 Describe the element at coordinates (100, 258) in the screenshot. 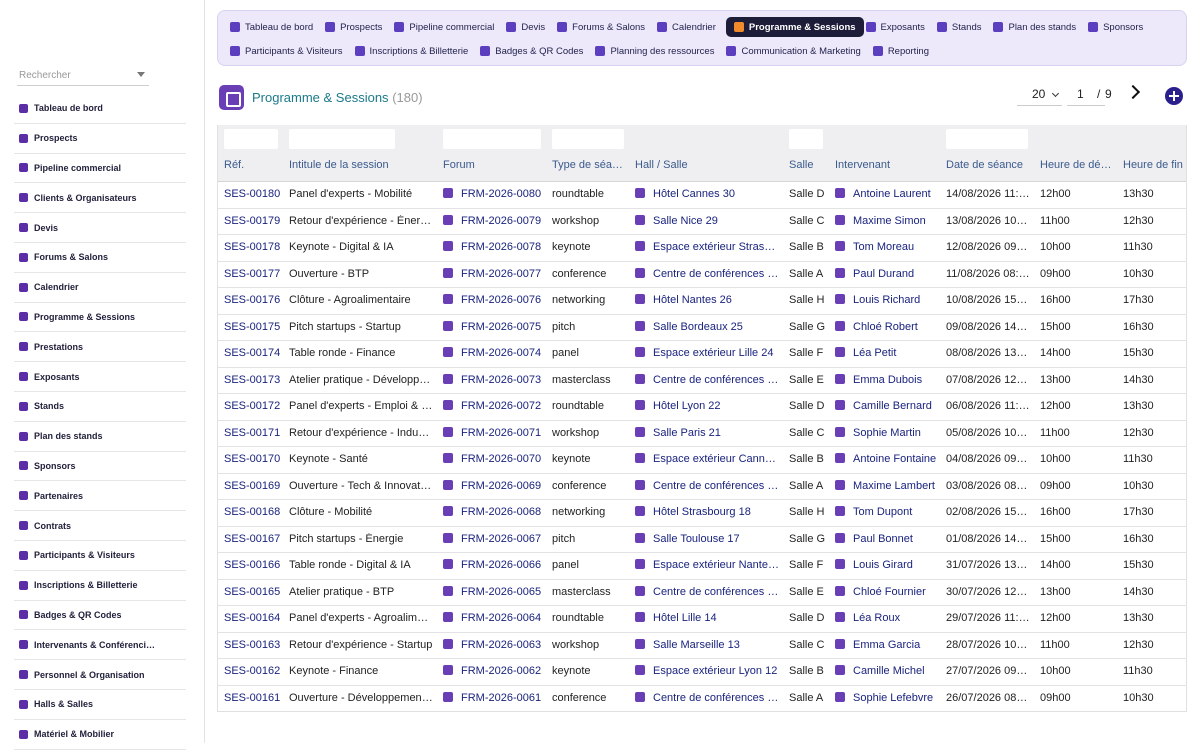

I see `sidebar-item: Forums & Salons` at that location.